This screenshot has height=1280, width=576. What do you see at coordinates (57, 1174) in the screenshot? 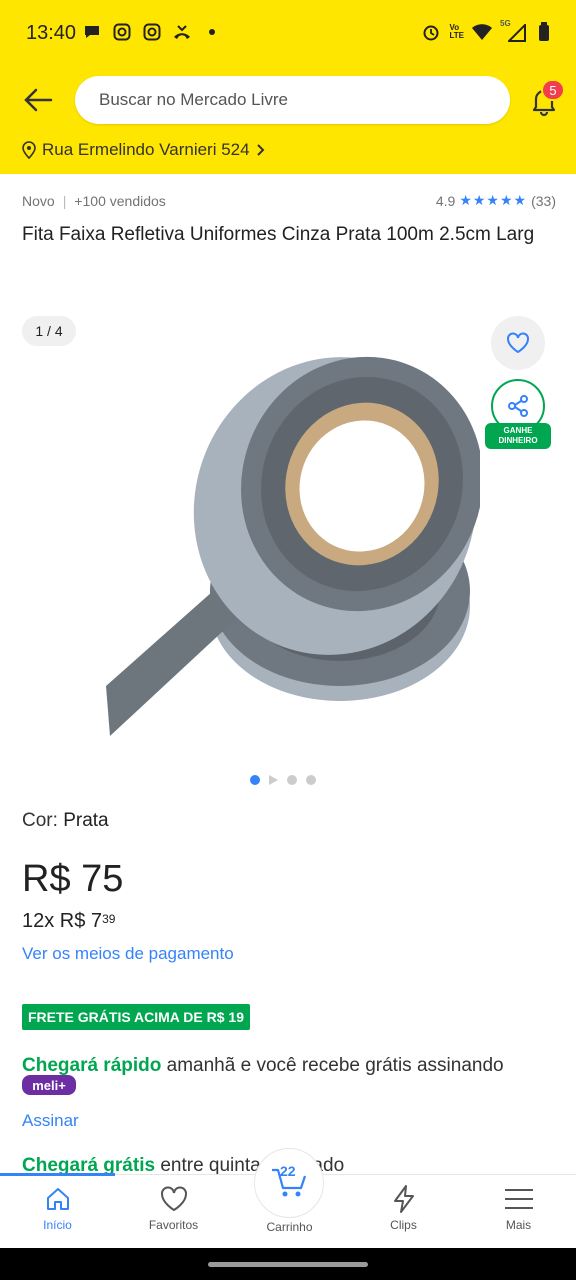
I see `active-tab-indicator` at bounding box center [57, 1174].